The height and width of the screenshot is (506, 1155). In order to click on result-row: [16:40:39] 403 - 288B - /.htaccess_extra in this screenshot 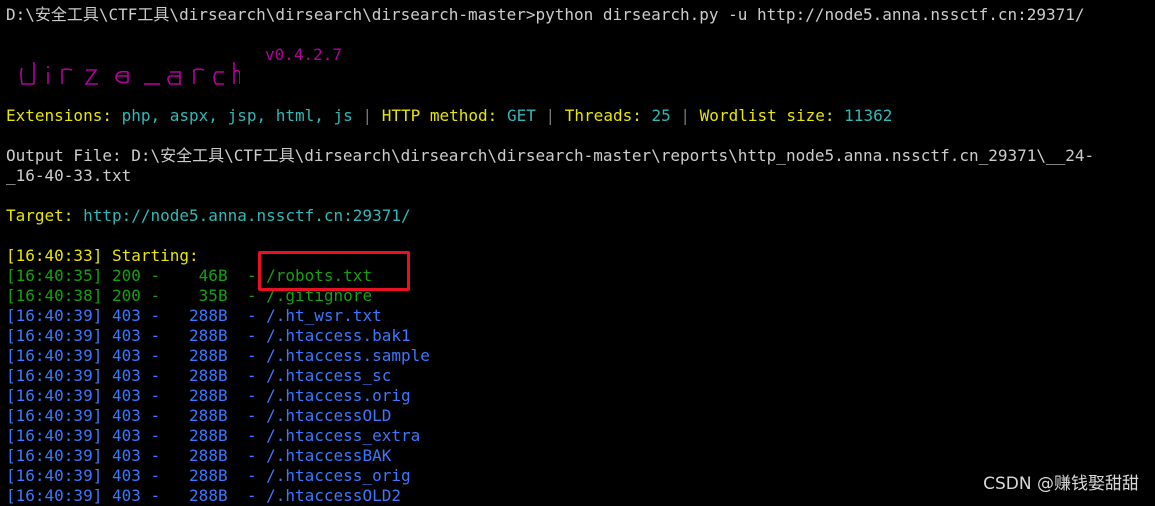, I will do `click(213, 435)`.